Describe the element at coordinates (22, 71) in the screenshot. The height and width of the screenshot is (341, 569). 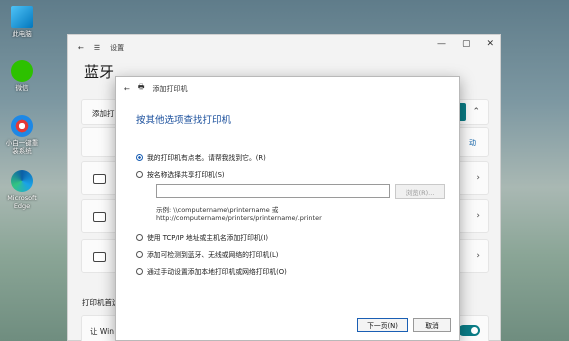
I see `wechat-icon` at that location.